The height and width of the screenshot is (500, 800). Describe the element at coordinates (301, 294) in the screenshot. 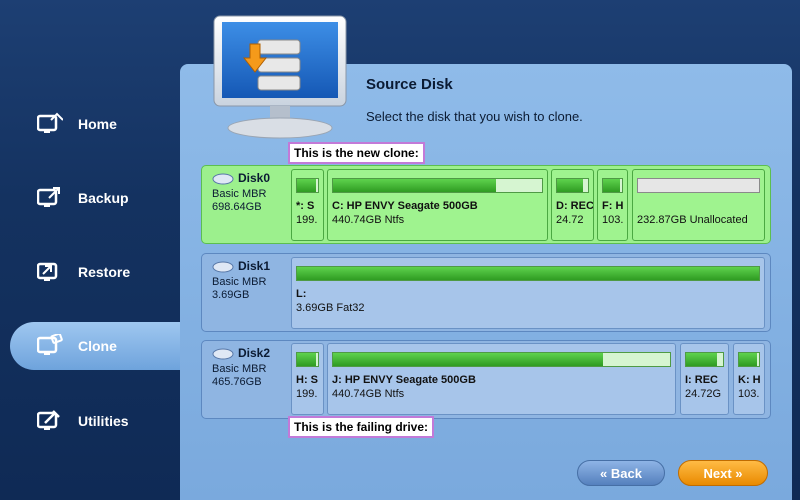

I see `partition-label: L:` at that location.